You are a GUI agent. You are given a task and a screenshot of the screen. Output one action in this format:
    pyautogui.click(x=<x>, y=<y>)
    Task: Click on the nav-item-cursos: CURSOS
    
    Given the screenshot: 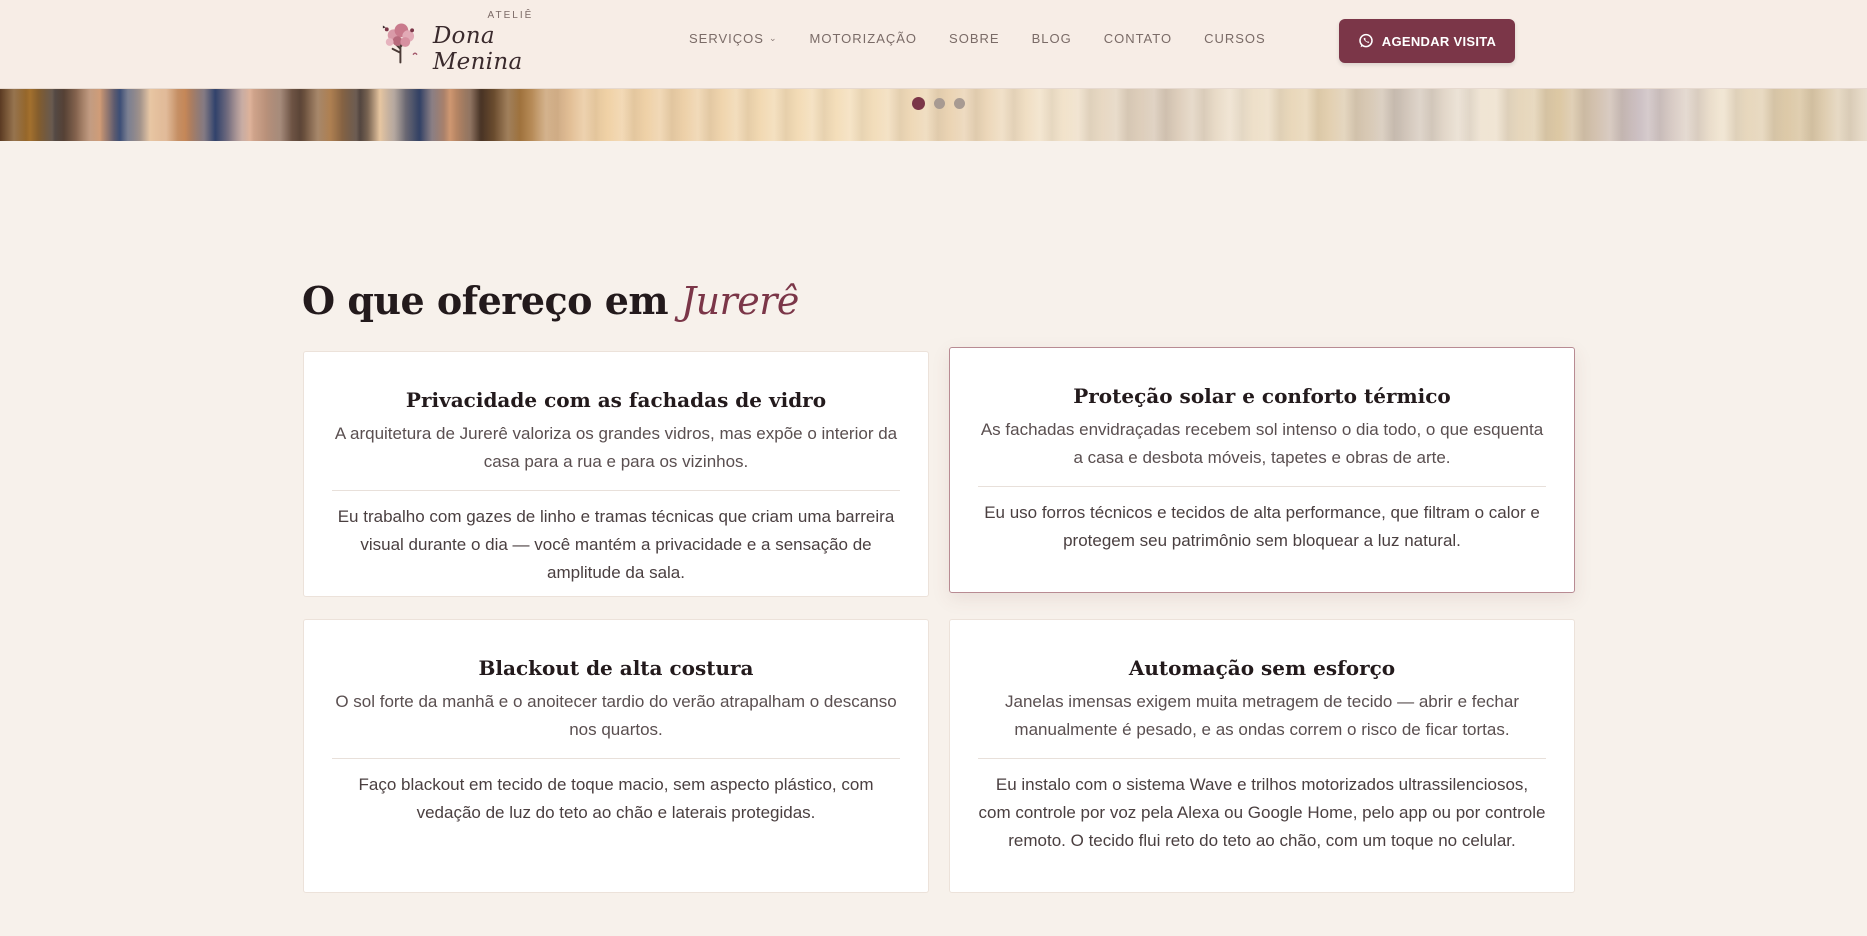 What is the action you would take?
    pyautogui.click(x=1235, y=38)
    